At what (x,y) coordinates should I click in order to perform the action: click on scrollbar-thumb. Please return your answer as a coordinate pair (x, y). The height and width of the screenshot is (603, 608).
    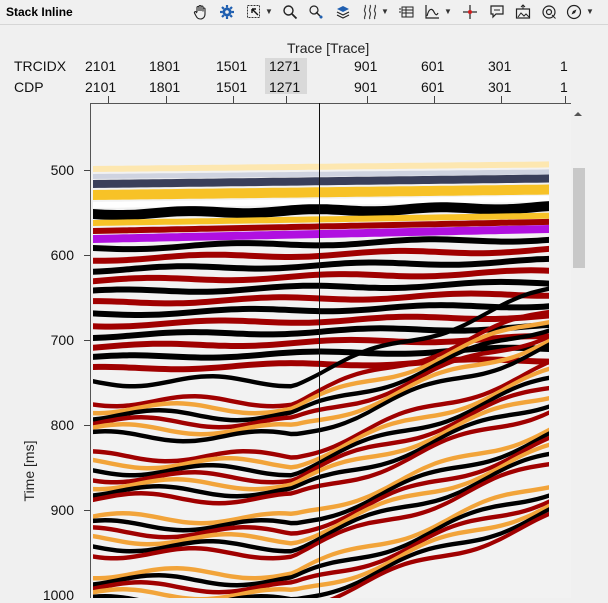
    Looking at the image, I should click on (579, 218).